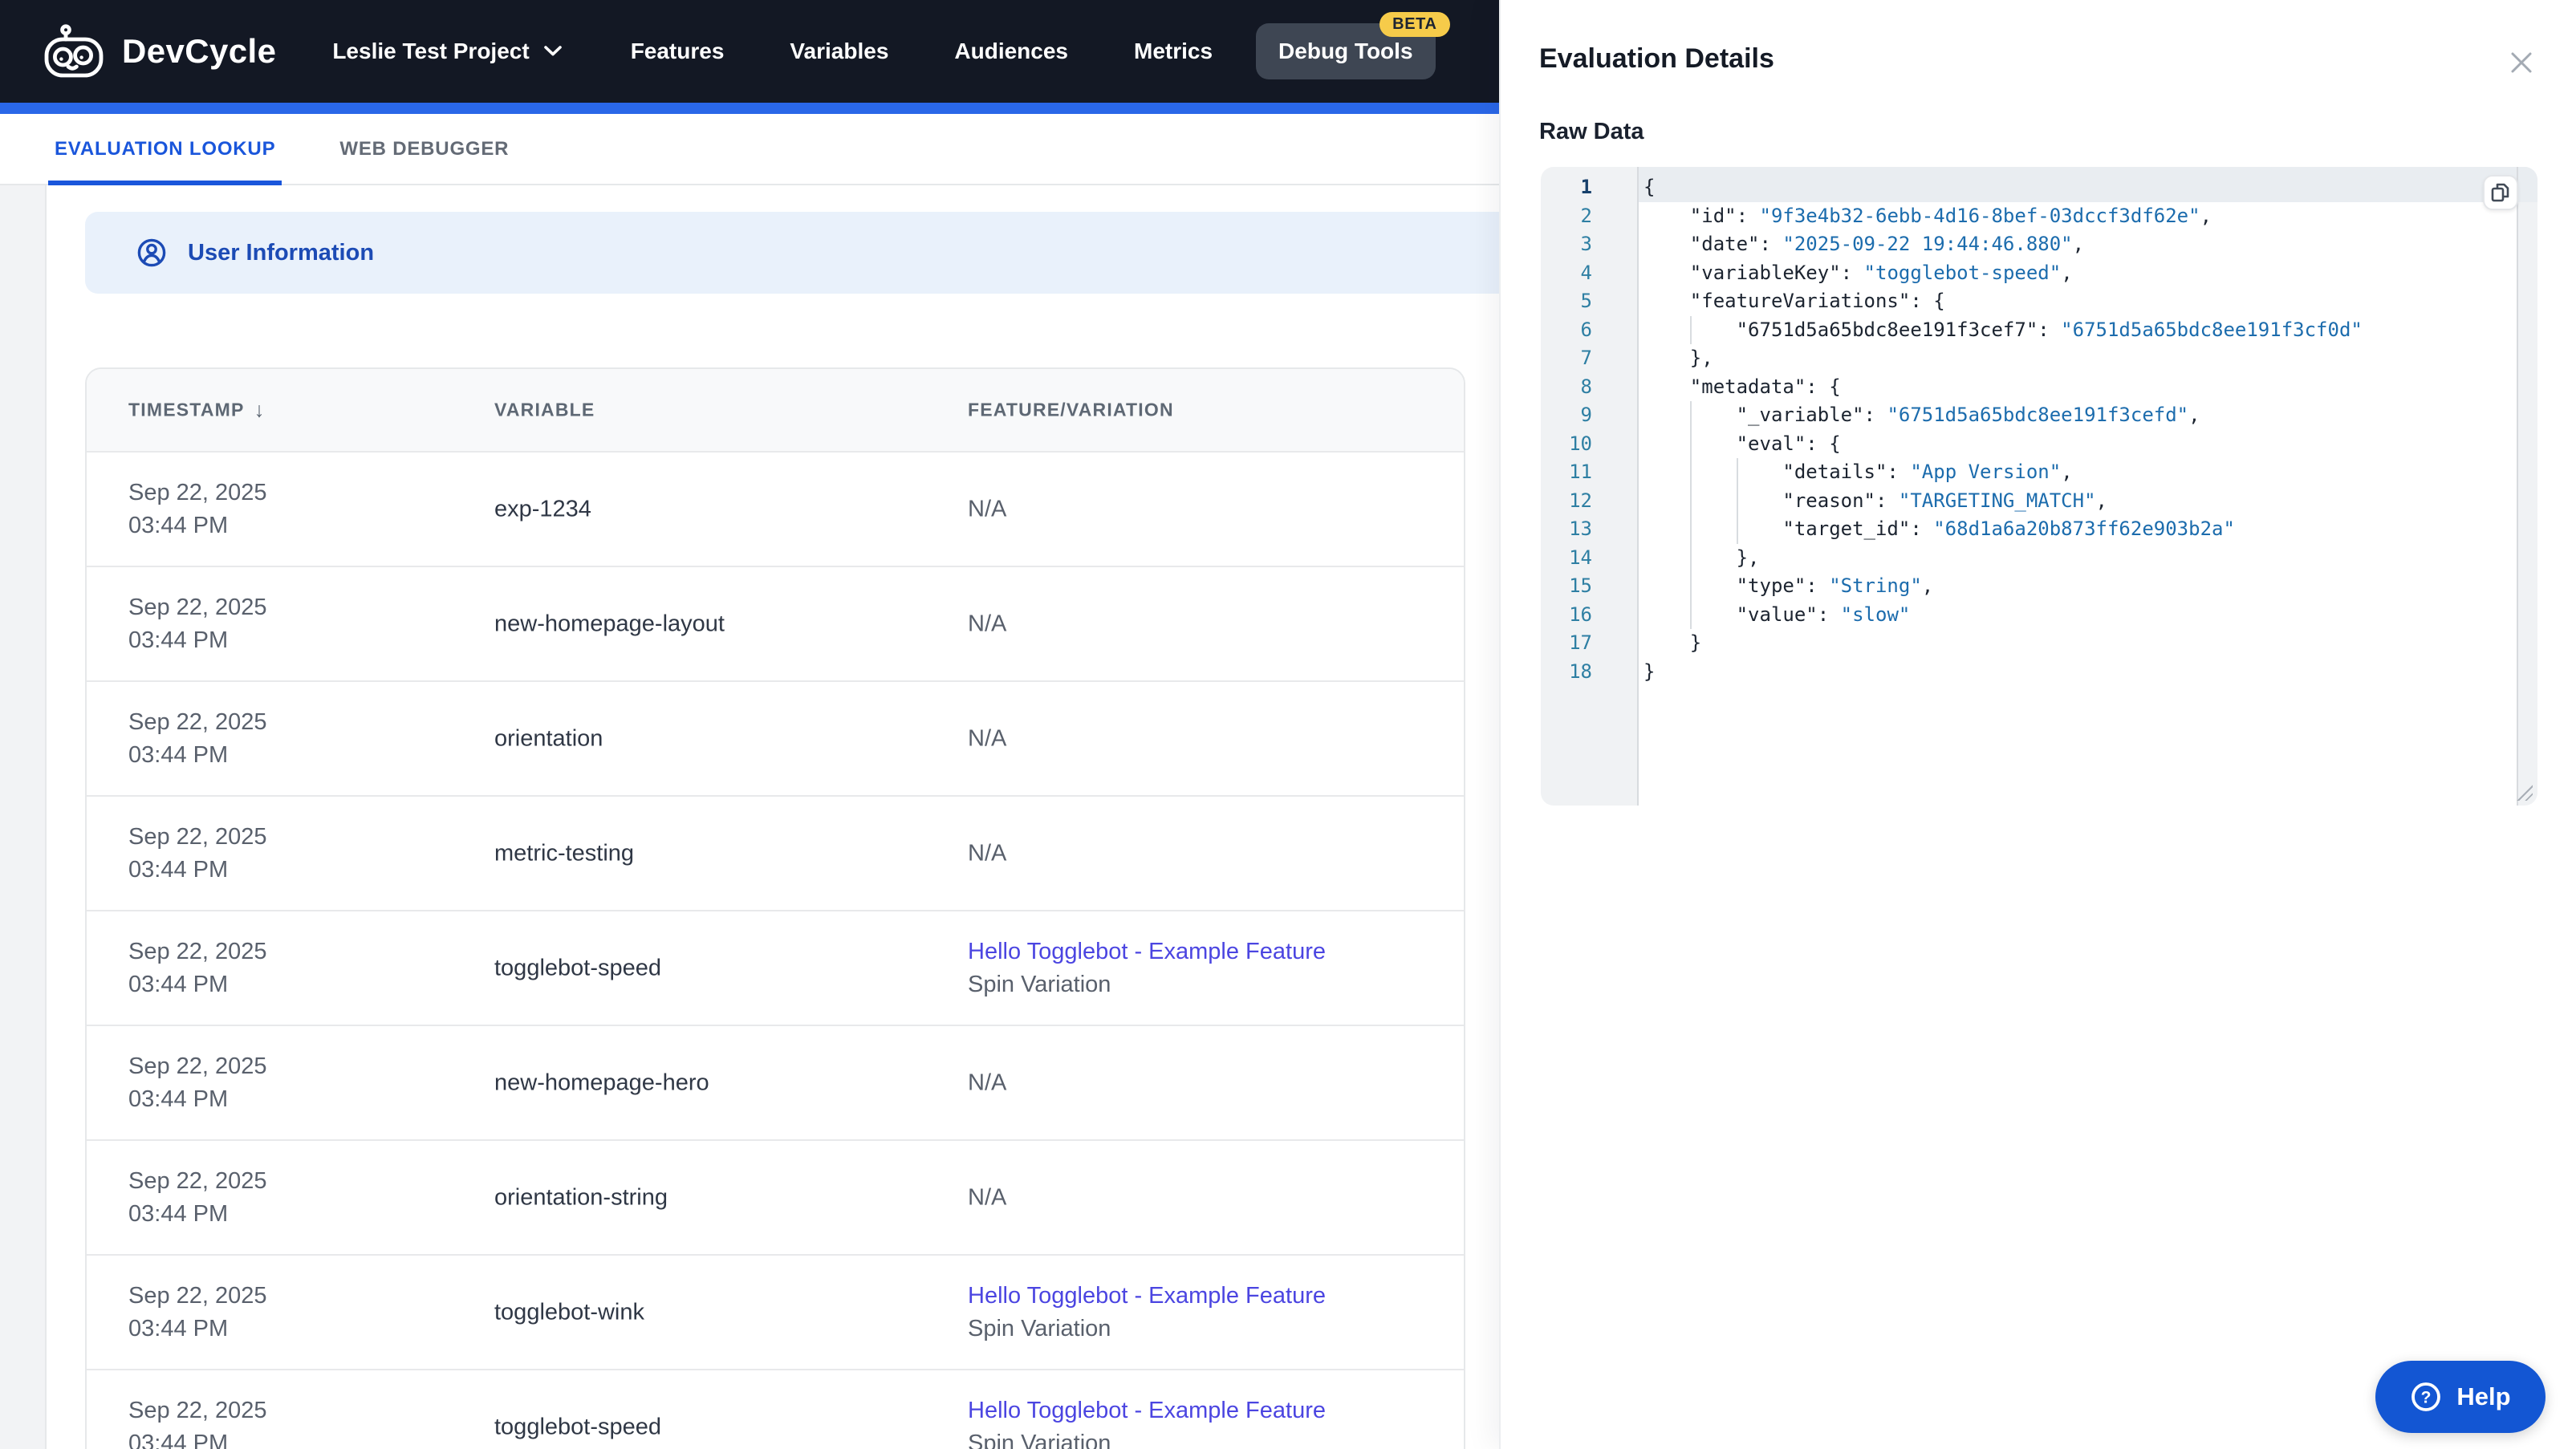 This screenshot has height=1449, width=2576. What do you see at coordinates (678, 51) in the screenshot?
I see `nav-item-features: Features` at bounding box center [678, 51].